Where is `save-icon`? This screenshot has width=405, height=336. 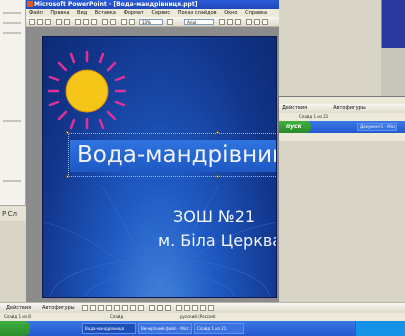
save-icon is located at coordinates (48, 22).